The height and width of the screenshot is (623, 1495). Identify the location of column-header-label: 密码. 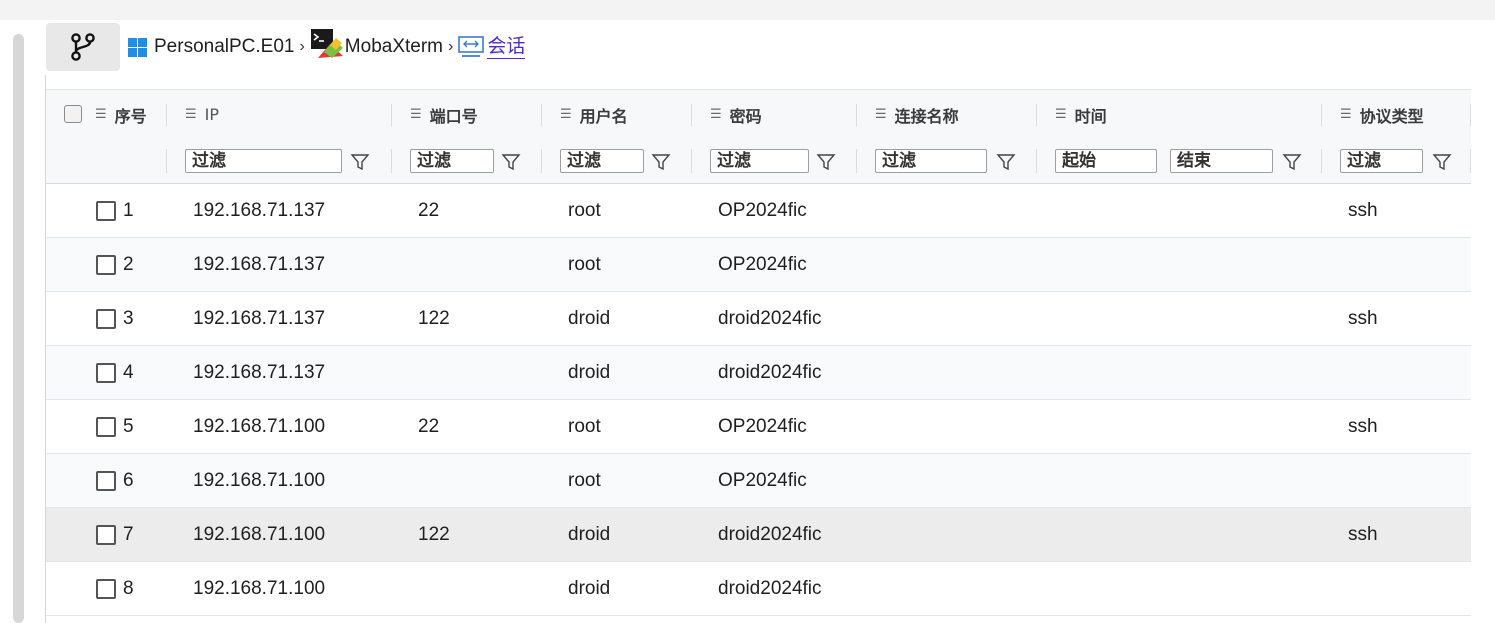
(745, 116).